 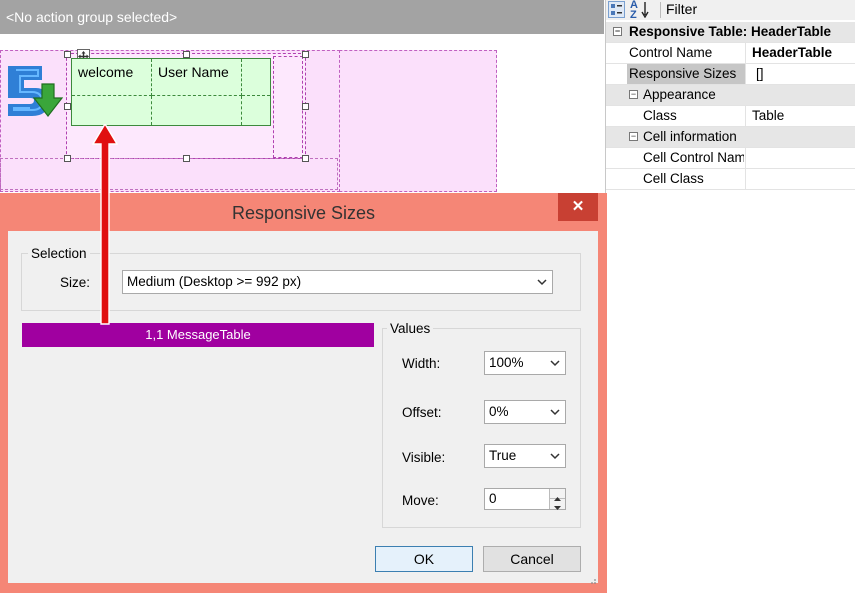 What do you see at coordinates (679, 94) in the screenshot?
I see `category-label: Appearance` at bounding box center [679, 94].